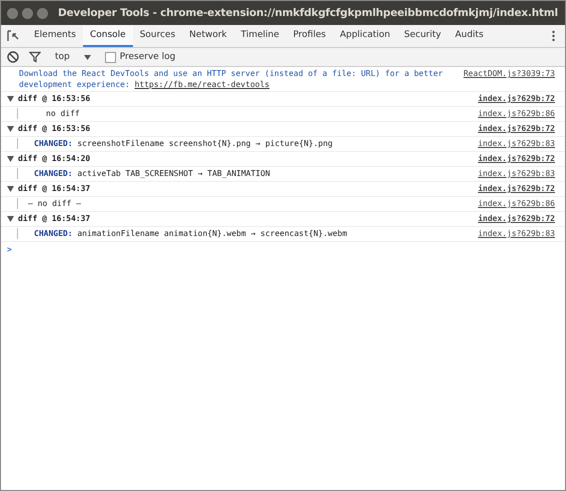  What do you see at coordinates (73, 57) in the screenshot?
I see `context-dropdown: top` at bounding box center [73, 57].